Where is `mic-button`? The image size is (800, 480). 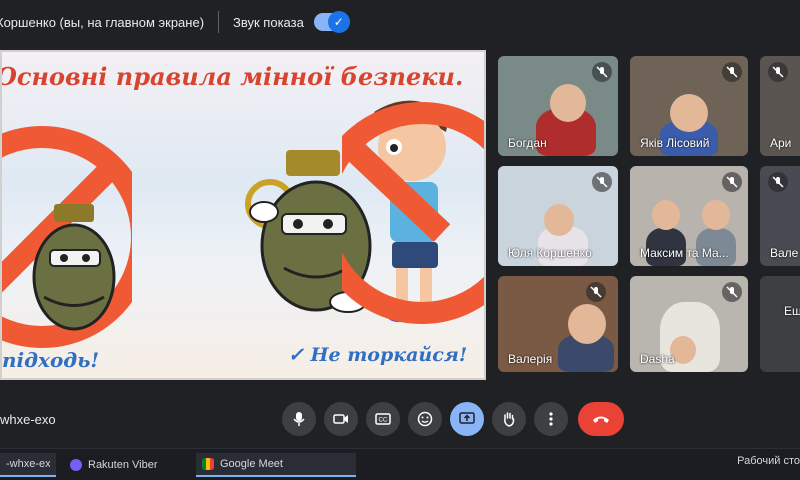 mic-button is located at coordinates (299, 419).